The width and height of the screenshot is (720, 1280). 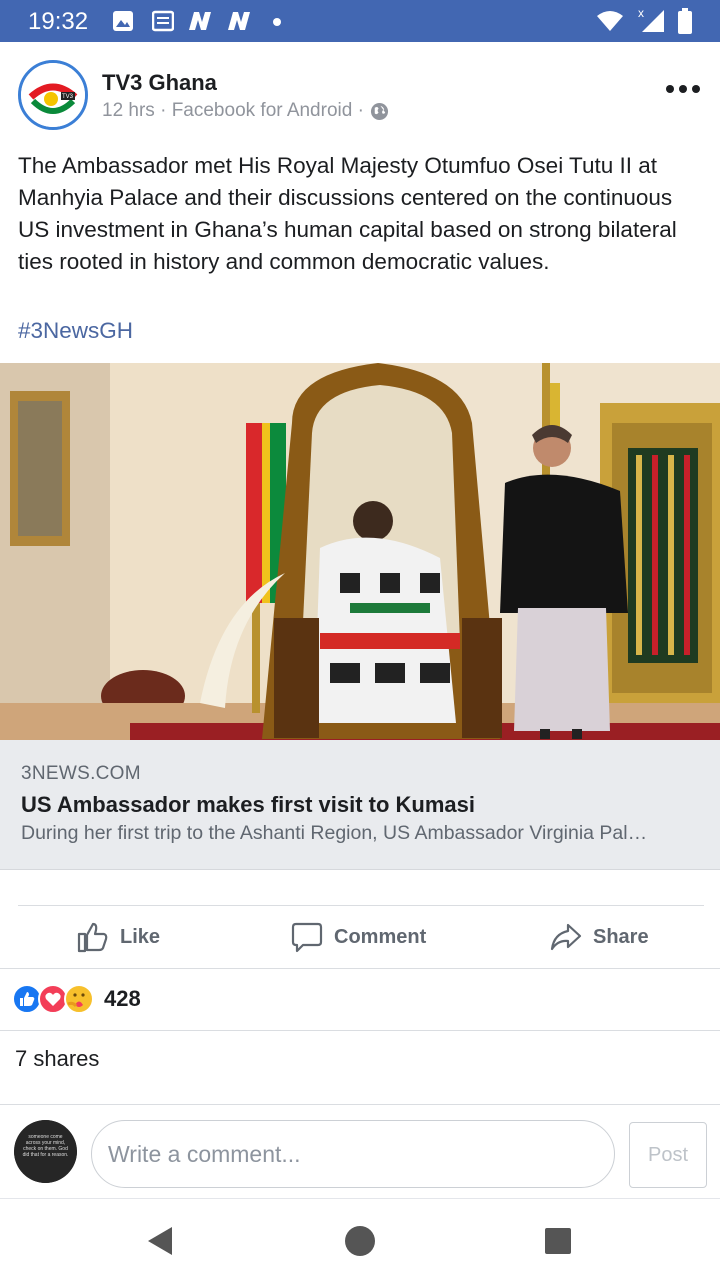 What do you see at coordinates (668, 1155) in the screenshot?
I see `post-comment-button: Post` at bounding box center [668, 1155].